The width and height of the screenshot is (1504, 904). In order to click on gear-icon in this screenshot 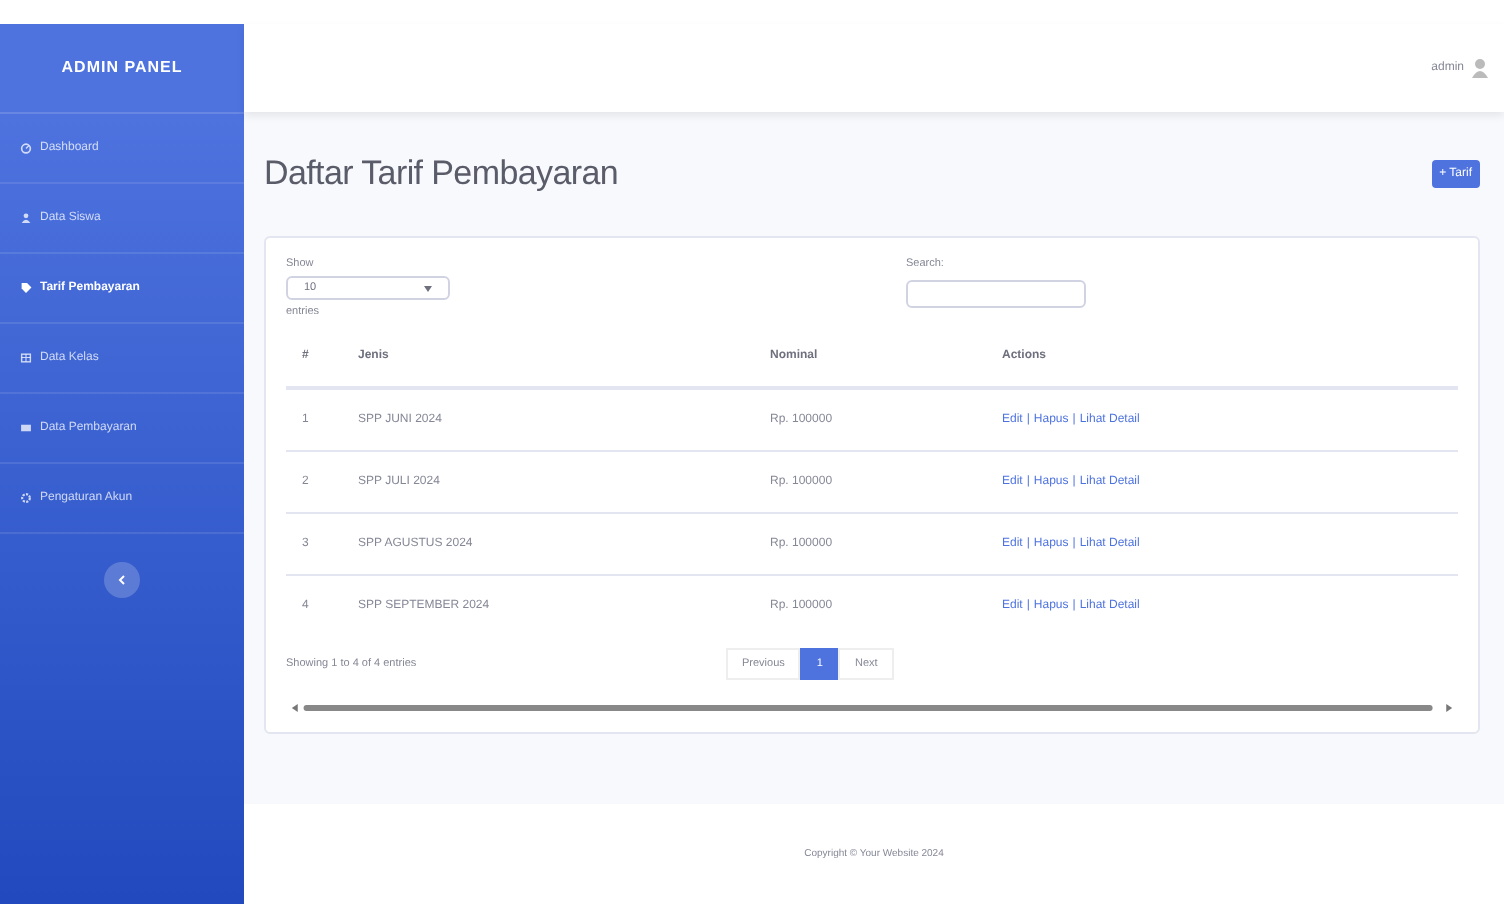, I will do `click(26, 498)`.